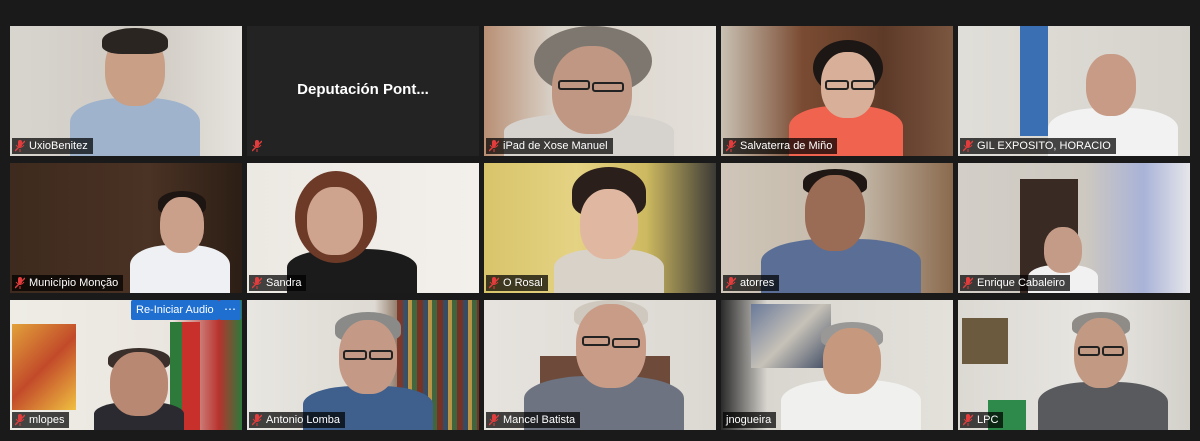 Image resolution: width=1200 pixels, height=441 pixels. What do you see at coordinates (1038, 146) in the screenshot?
I see `participant-name-label: GIL EXPOSITO, HORACIO` at bounding box center [1038, 146].